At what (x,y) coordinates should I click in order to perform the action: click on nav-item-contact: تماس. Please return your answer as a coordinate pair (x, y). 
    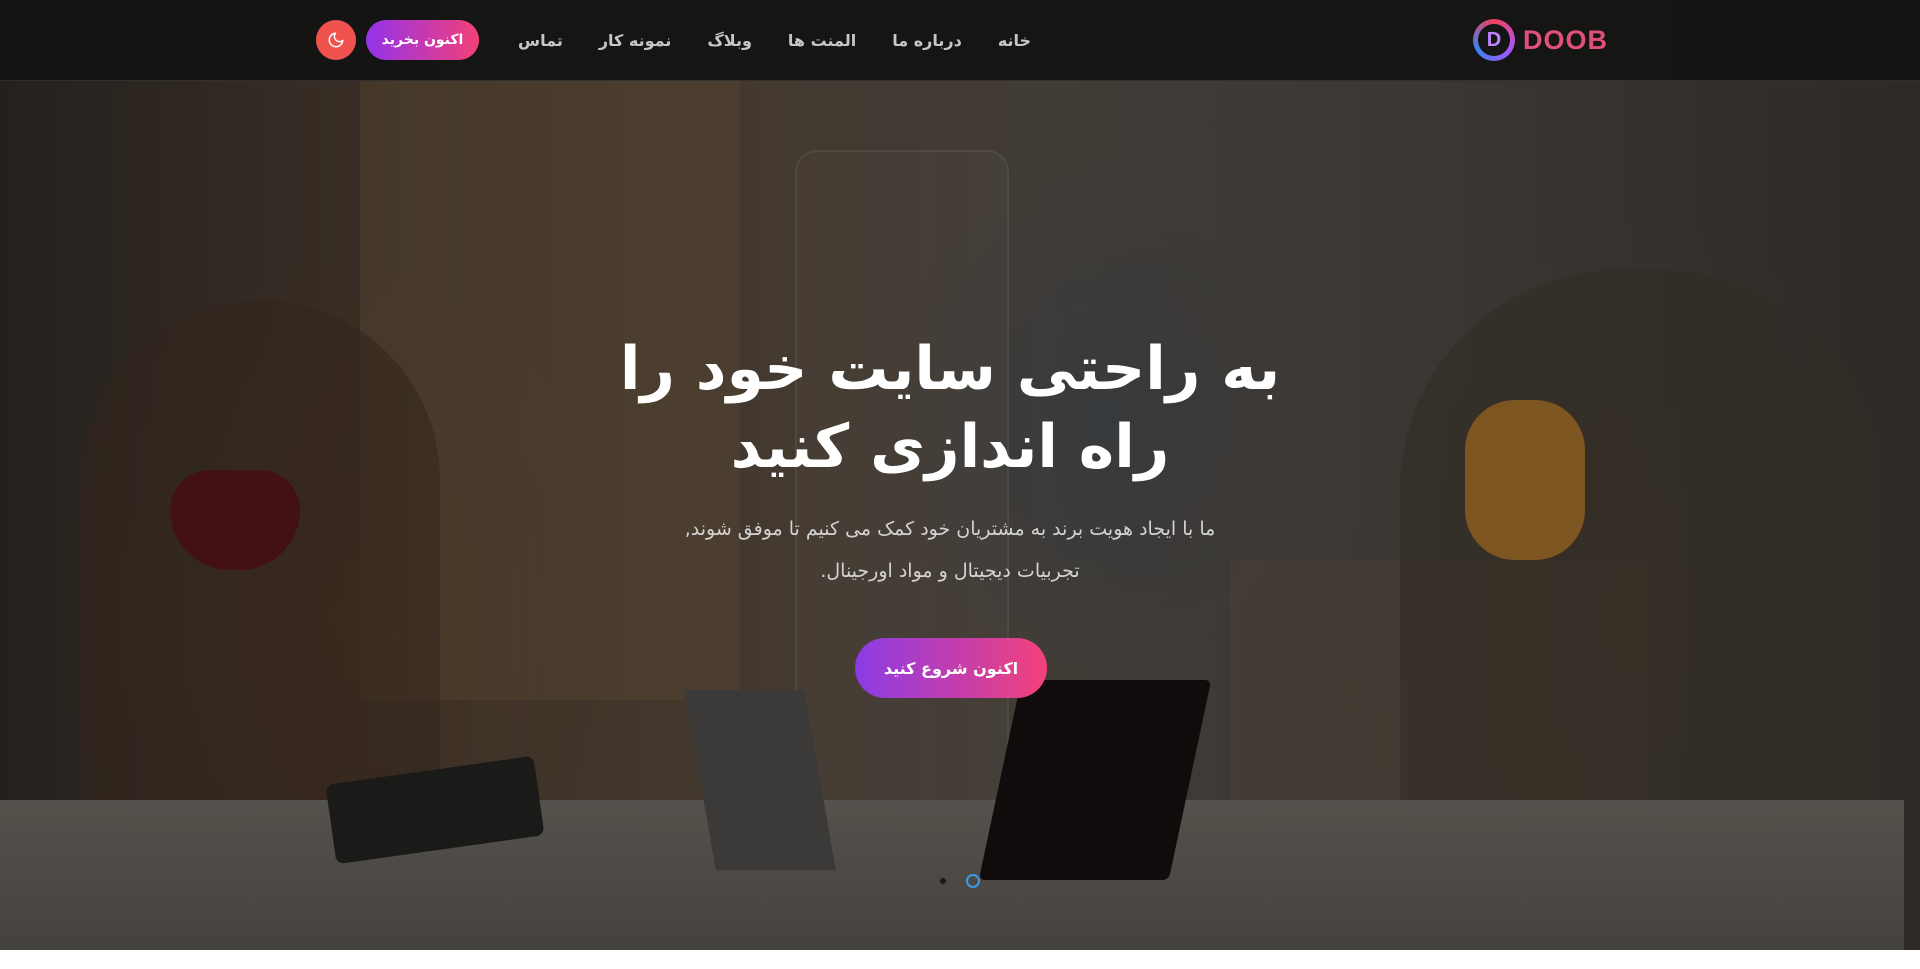
    Looking at the image, I should click on (540, 40).